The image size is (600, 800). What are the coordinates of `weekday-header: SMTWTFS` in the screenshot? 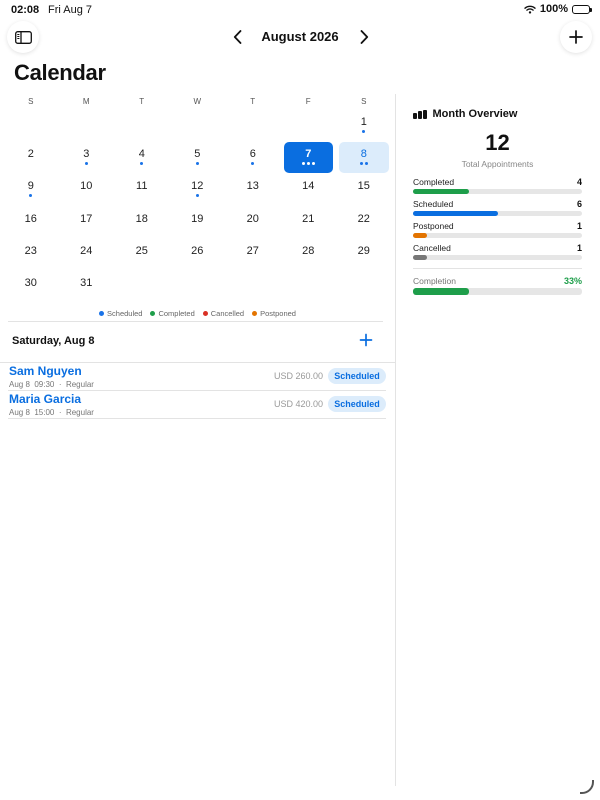 It's located at (197, 102).